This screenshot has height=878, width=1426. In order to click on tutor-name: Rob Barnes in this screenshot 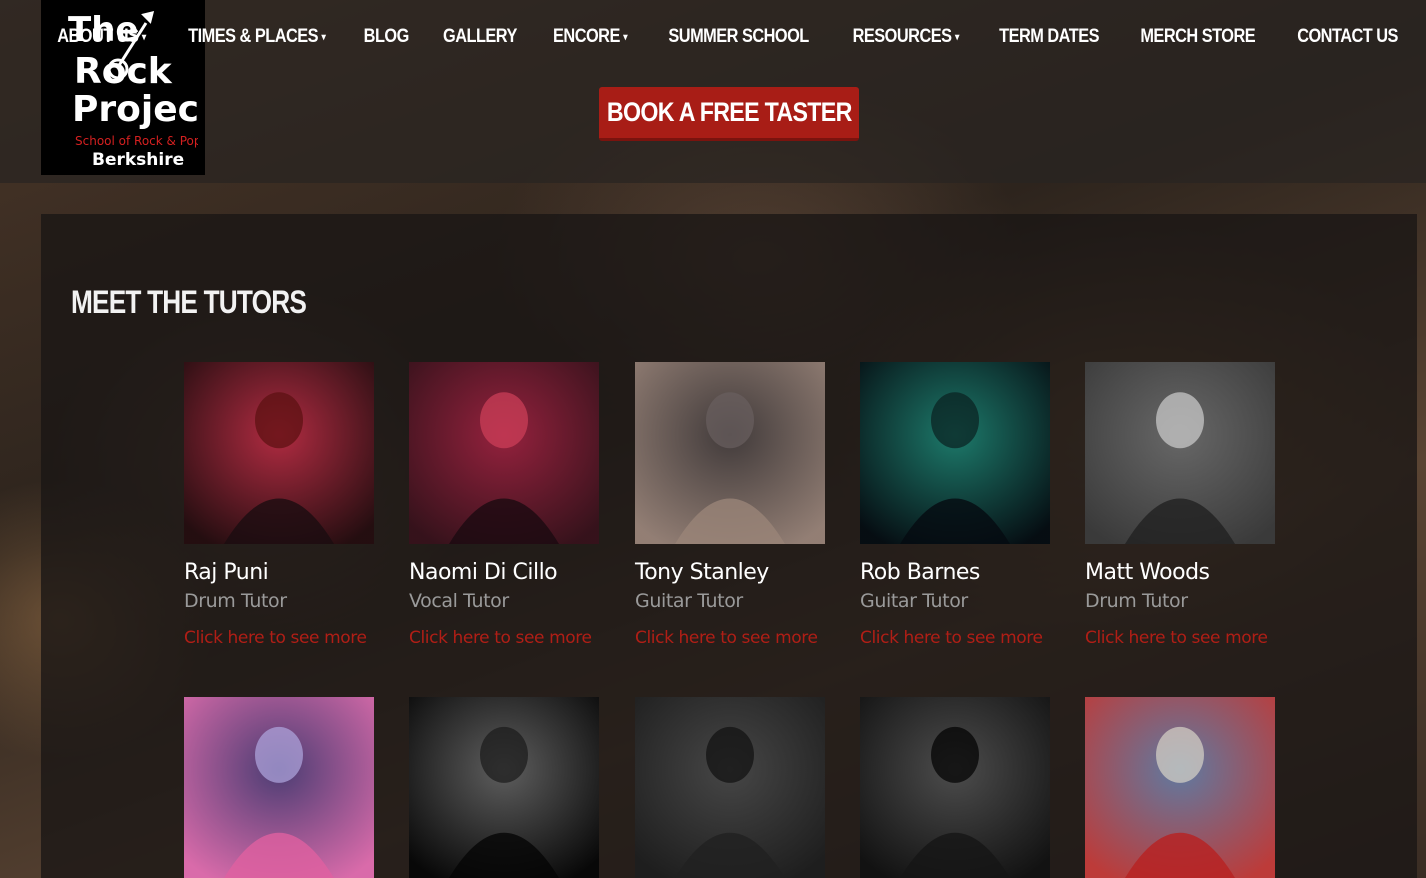, I will do `click(920, 572)`.